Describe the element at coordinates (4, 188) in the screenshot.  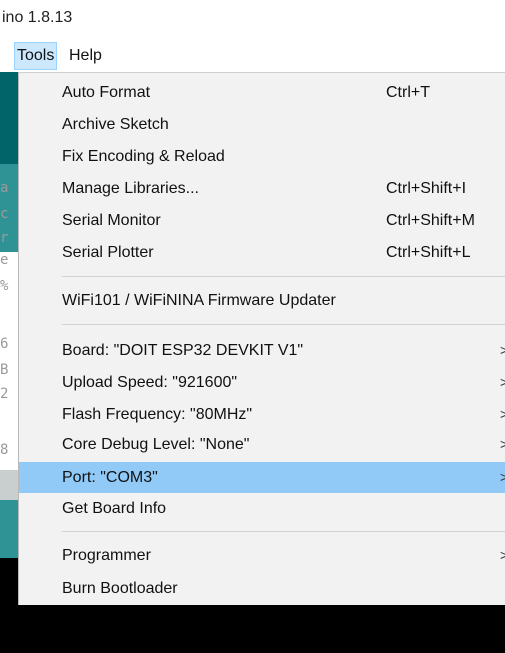
I see `editor-char: a` at that location.